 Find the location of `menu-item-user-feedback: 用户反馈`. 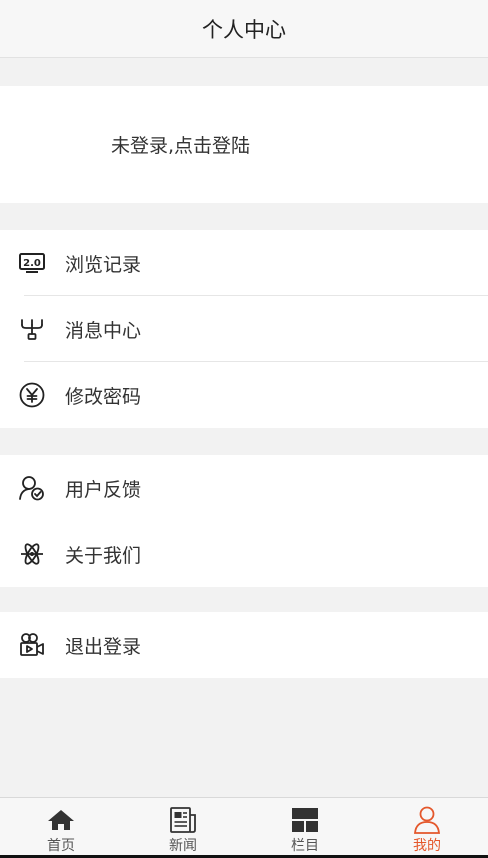

menu-item-user-feedback: 用户反馈 is located at coordinates (244, 488).